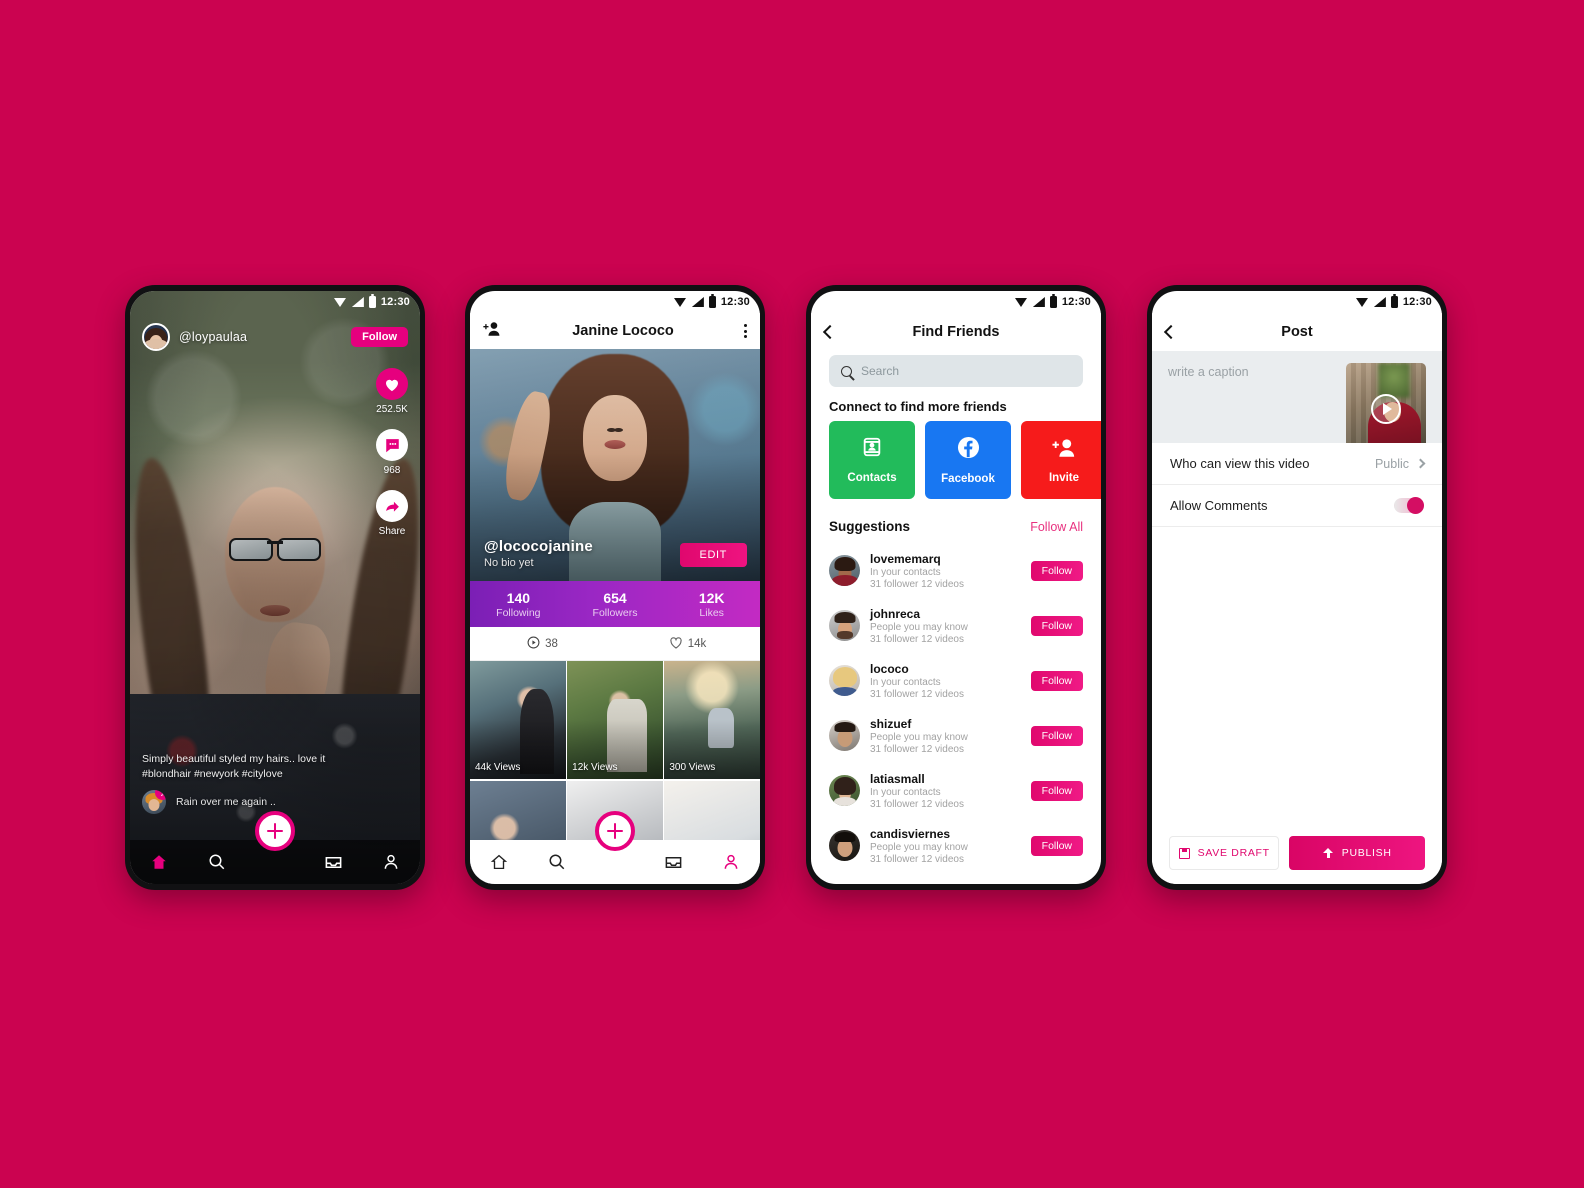 The image size is (1584, 1188). What do you see at coordinates (1064, 477) in the screenshot?
I see `connect-button-label: Invite` at bounding box center [1064, 477].